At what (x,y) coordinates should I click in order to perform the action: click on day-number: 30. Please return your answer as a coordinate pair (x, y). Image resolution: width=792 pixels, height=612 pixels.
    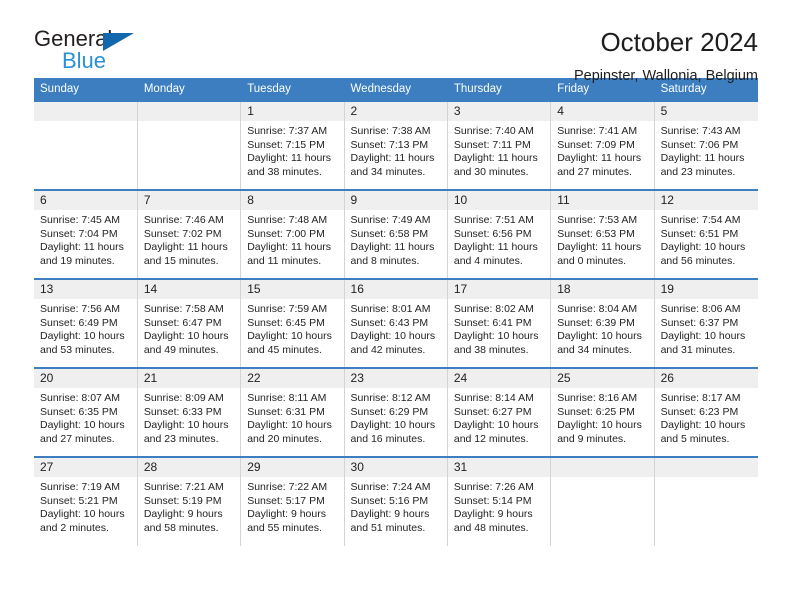
    Looking at the image, I should click on (395, 467).